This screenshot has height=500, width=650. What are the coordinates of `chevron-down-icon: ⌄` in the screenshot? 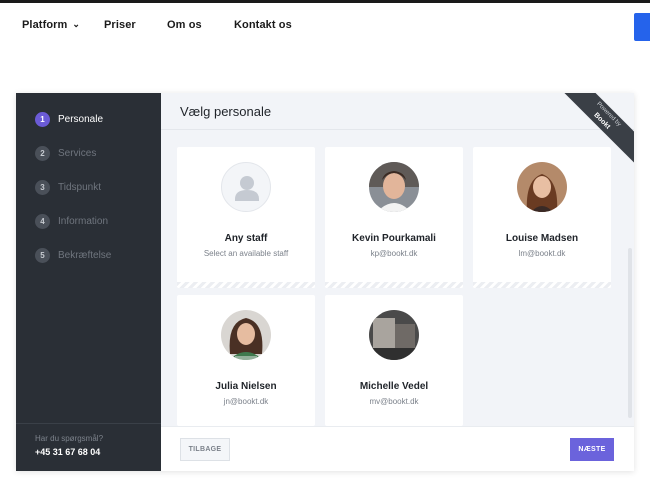 It's located at (76, 24).